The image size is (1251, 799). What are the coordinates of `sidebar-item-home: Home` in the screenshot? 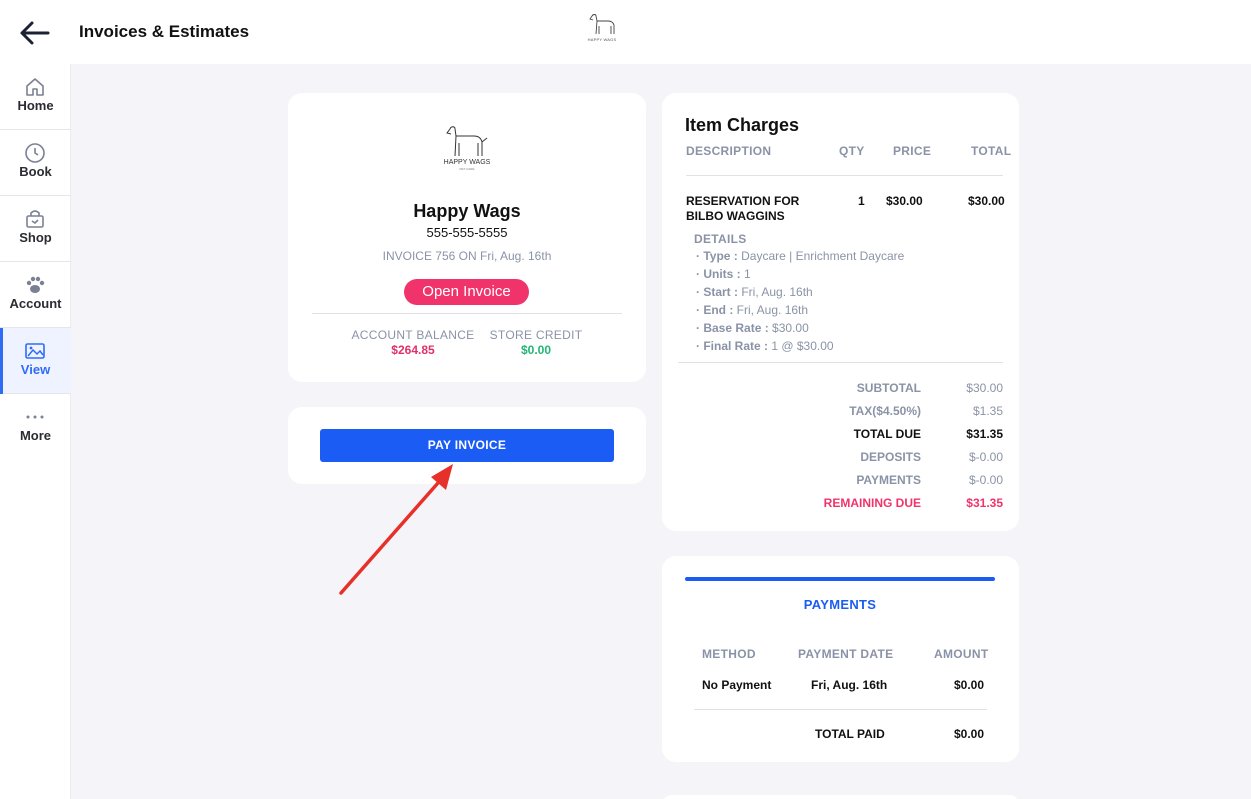 It's located at (35, 97).